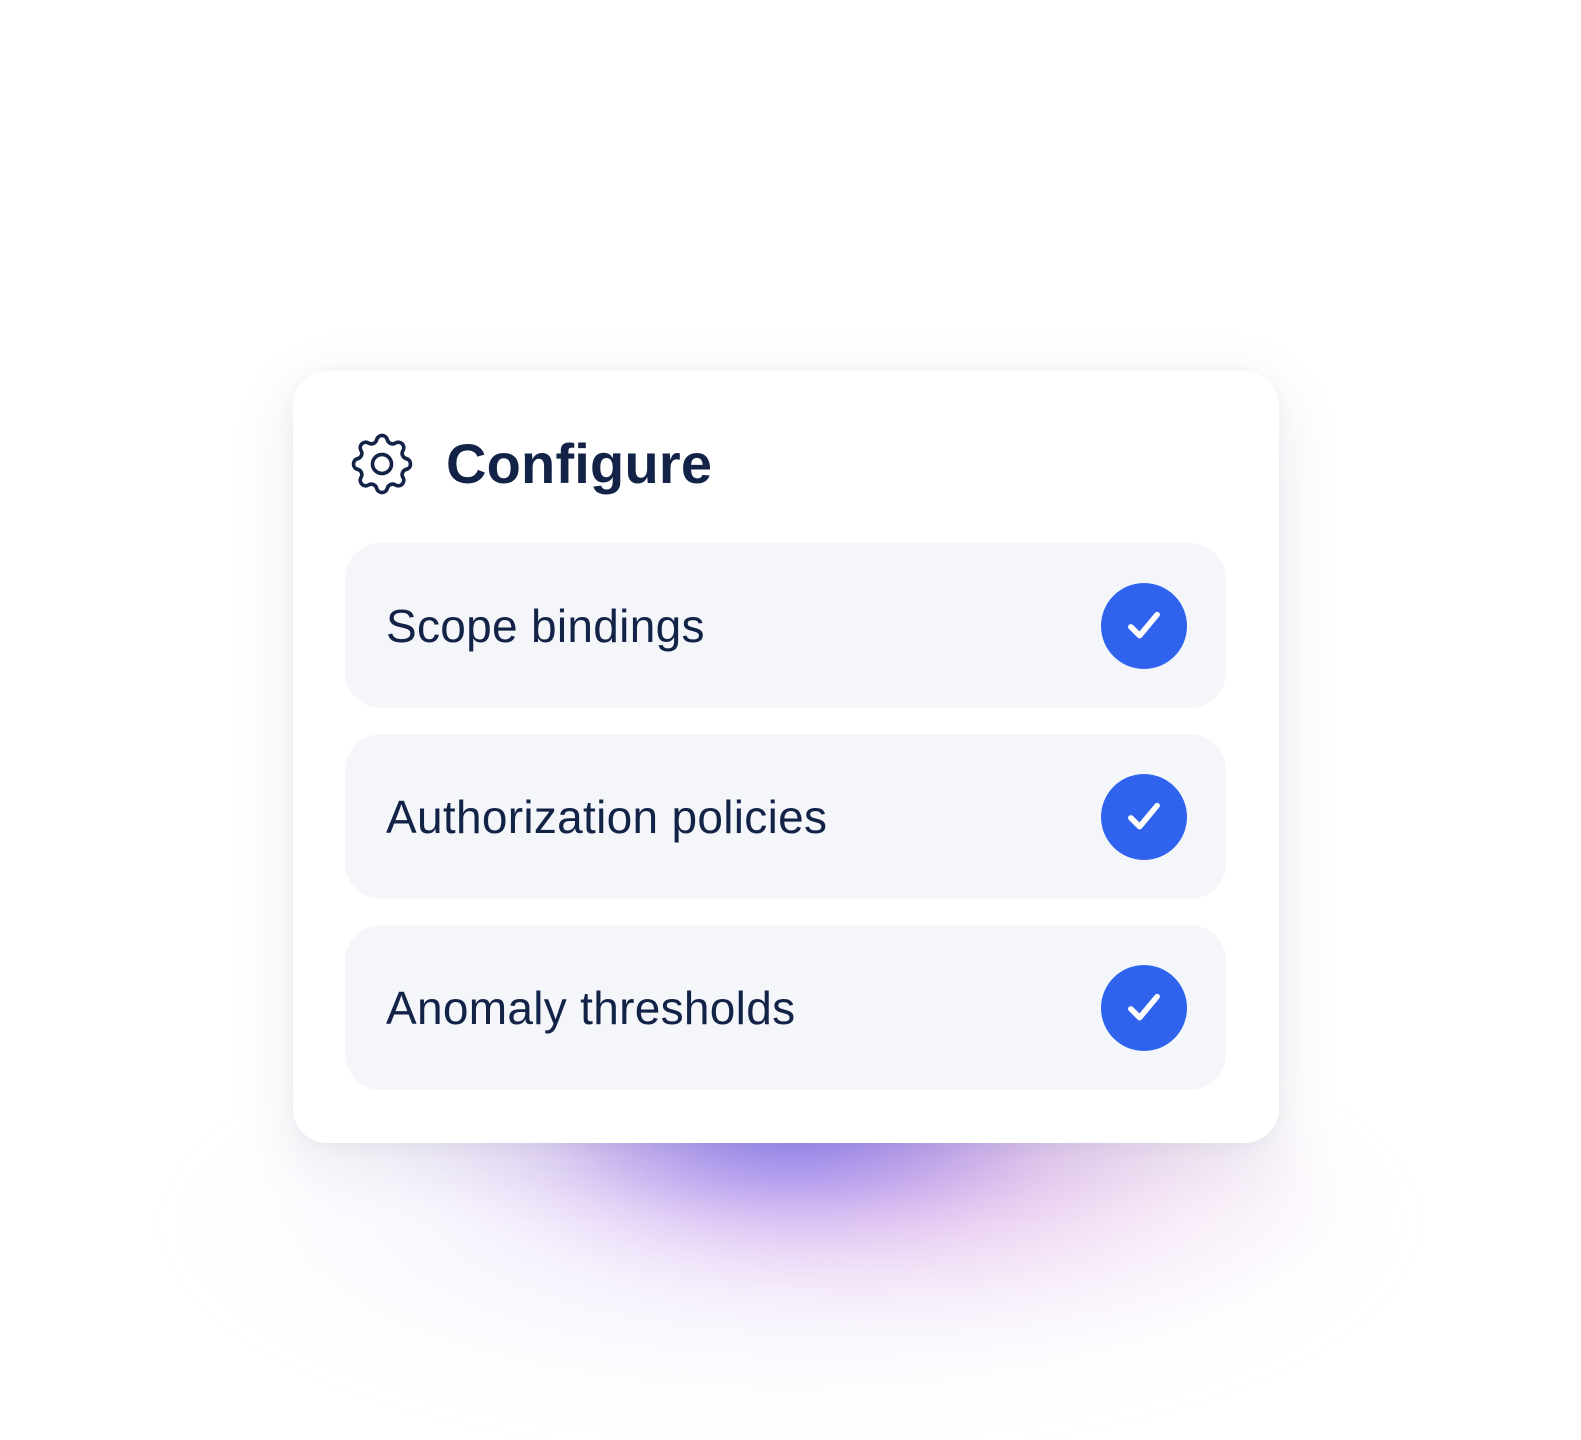 Image resolution: width=1581 pixels, height=1440 pixels. I want to click on config-item-label: Authorization policies, so click(607, 816).